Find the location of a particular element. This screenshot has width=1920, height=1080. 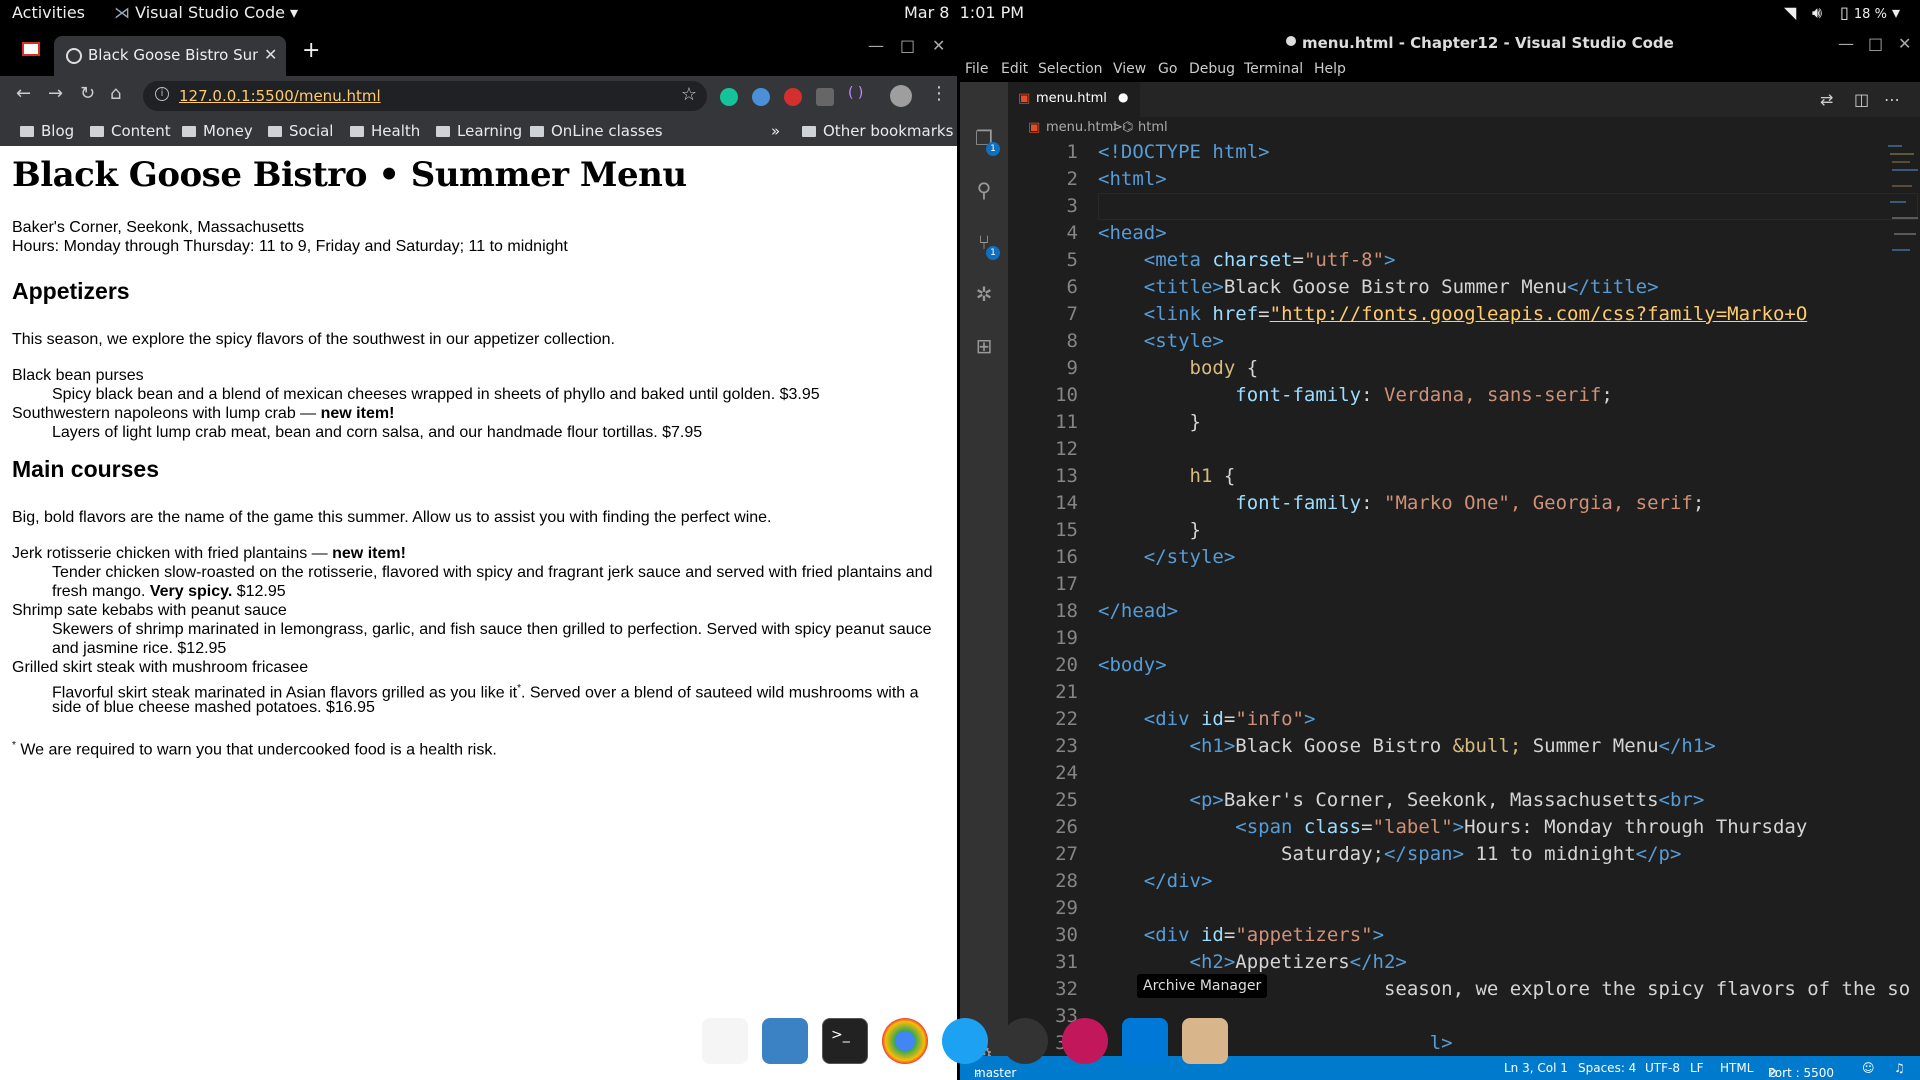

bookmark-folder-content: Content is located at coordinates (130, 131).